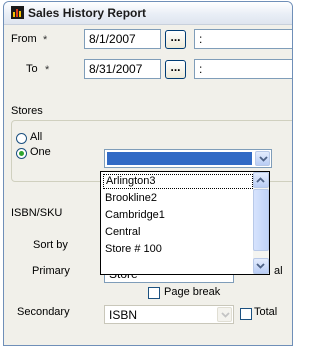 The width and height of the screenshot is (320, 346). What do you see at coordinates (21, 138) in the screenshot?
I see `stores-all-radio` at bounding box center [21, 138].